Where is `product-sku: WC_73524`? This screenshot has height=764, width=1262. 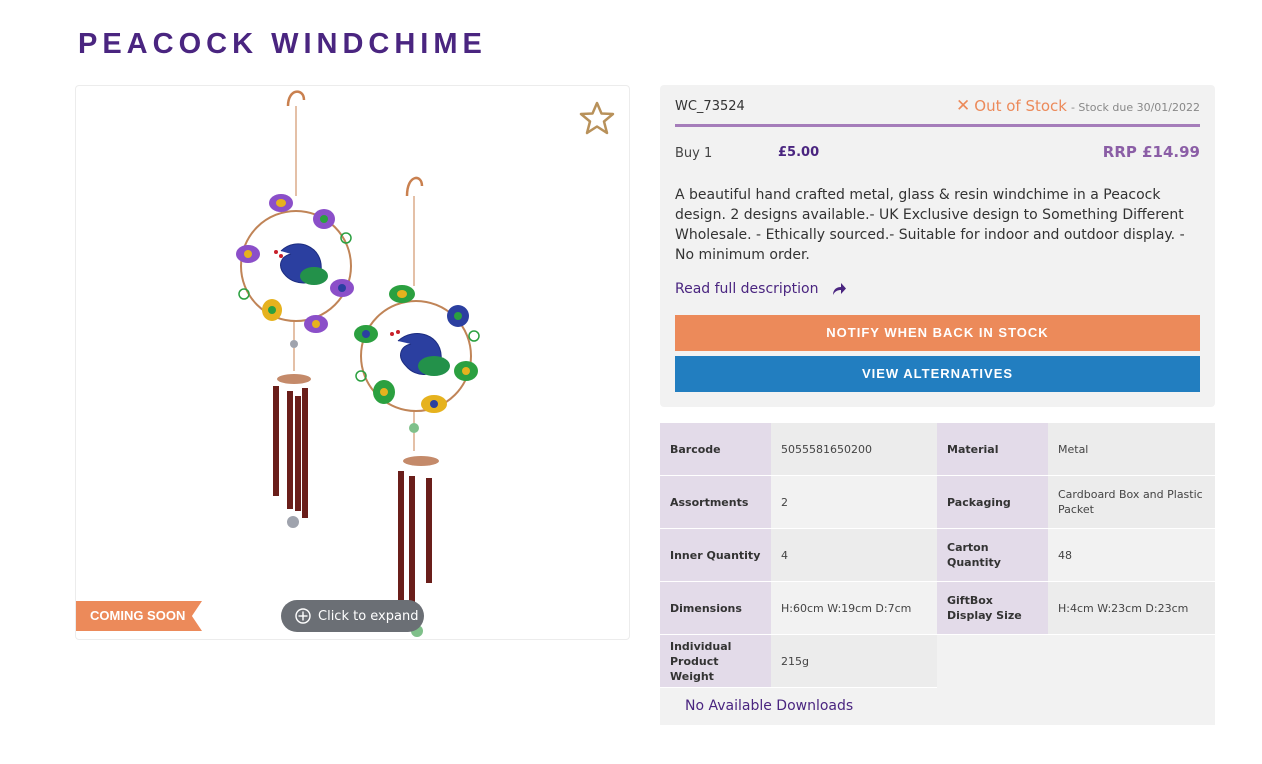 product-sku: WC_73524 is located at coordinates (710, 106).